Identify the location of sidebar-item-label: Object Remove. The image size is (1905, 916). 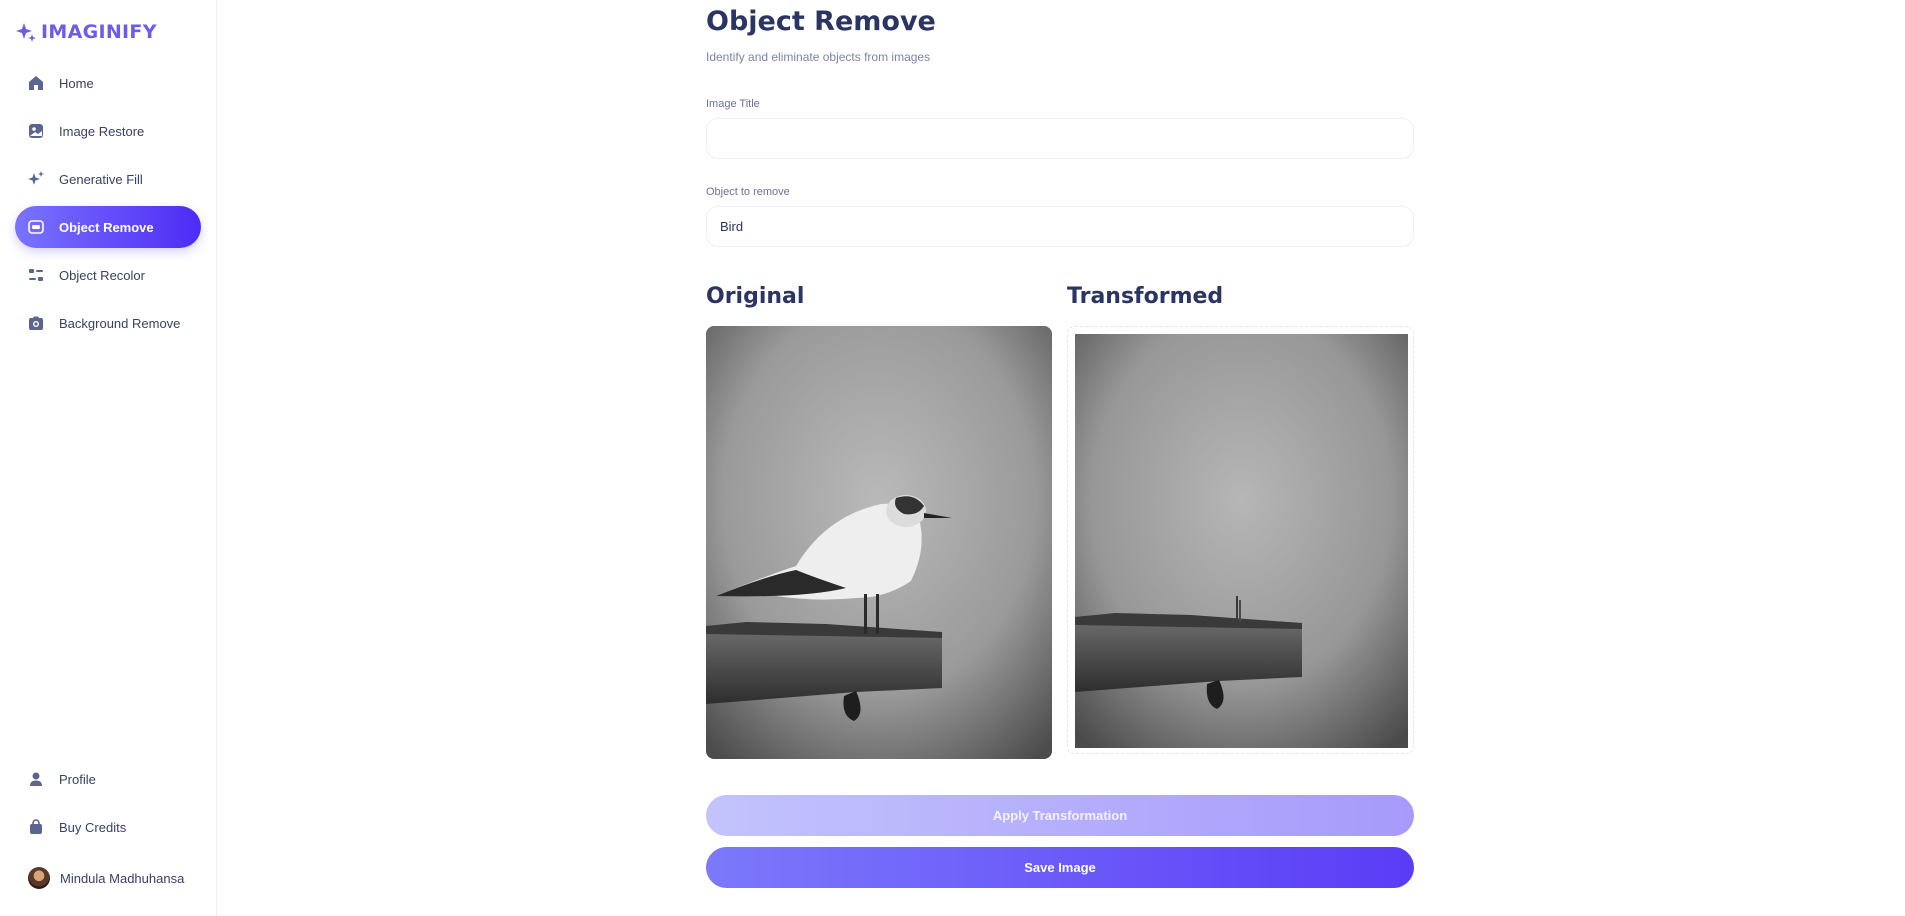
(106, 227).